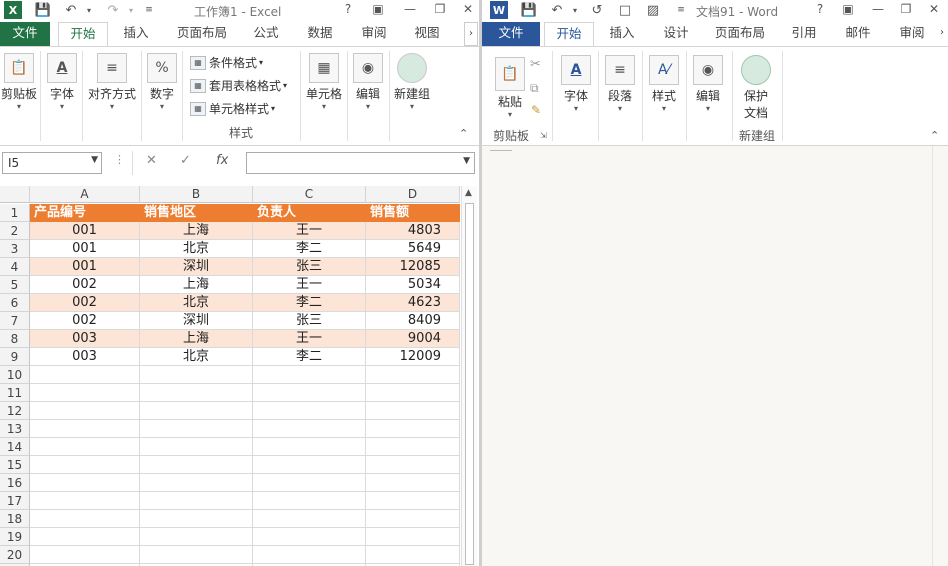 Image resolution: width=948 pixels, height=566 pixels. What do you see at coordinates (906, 9) in the screenshot?
I see `restore-icon: ❐` at bounding box center [906, 9].